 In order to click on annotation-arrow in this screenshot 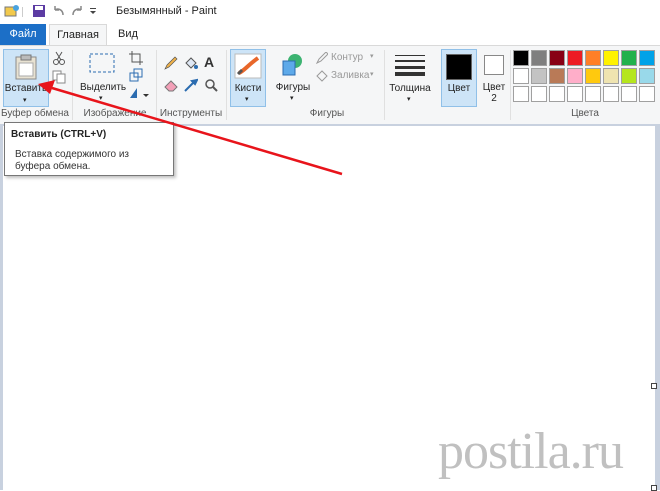, I will do `click(190, 128)`.